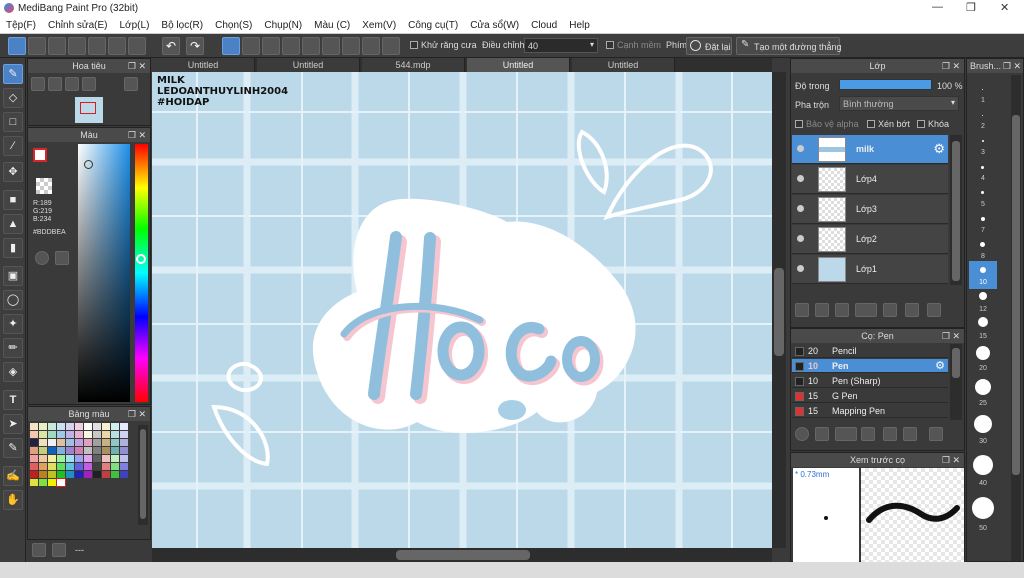  What do you see at coordinates (38, 84) in the screenshot?
I see `zoom-in-icon` at bounding box center [38, 84].